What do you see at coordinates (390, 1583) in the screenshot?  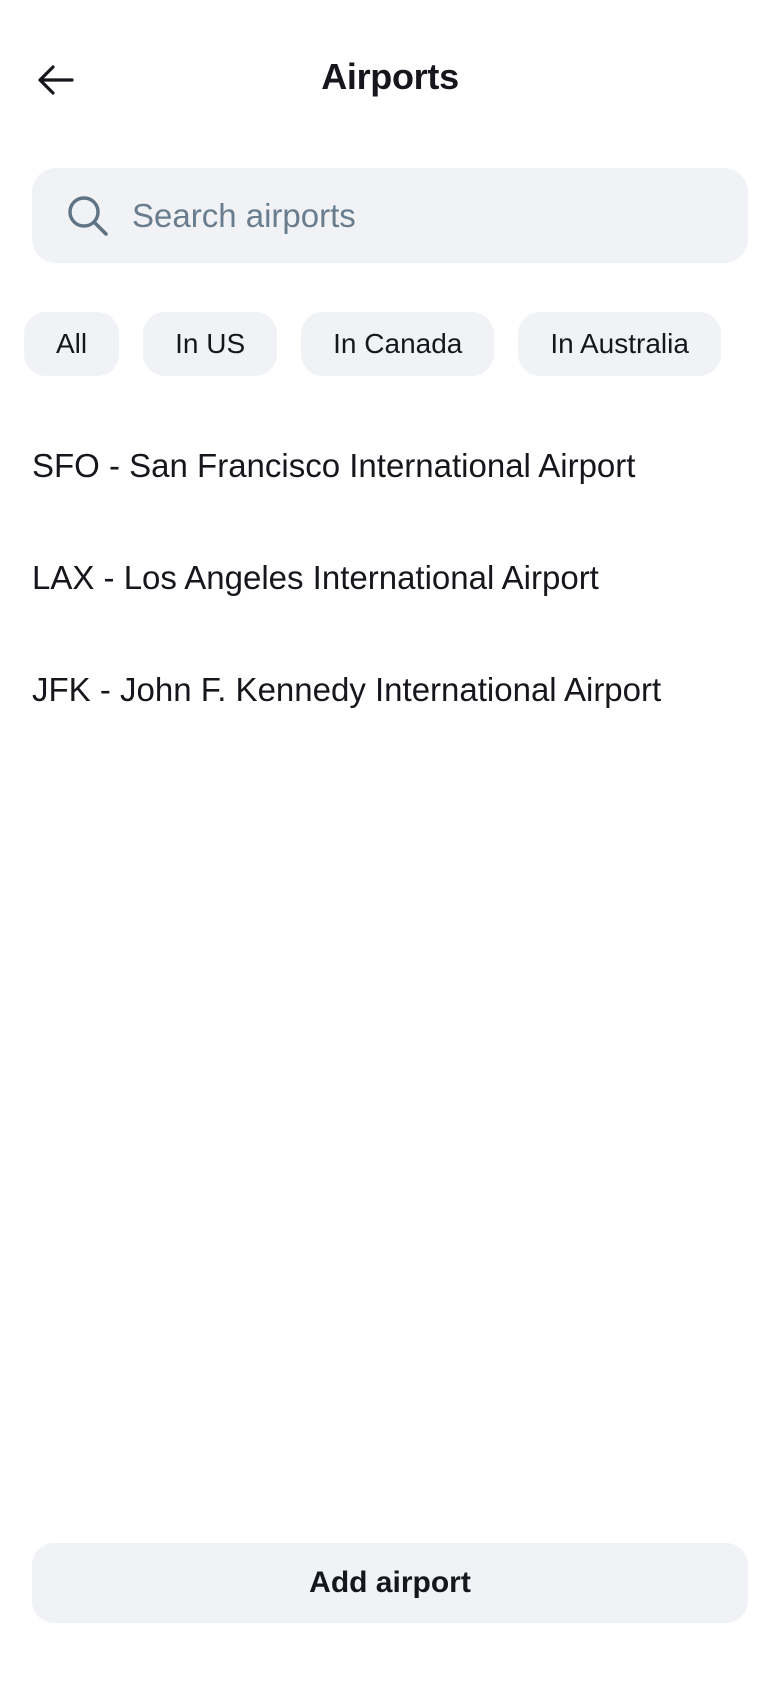 I see `add-airport-button: Add airport` at bounding box center [390, 1583].